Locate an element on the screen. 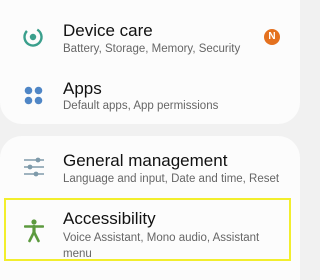  apps-icon is located at coordinates (34, 98).